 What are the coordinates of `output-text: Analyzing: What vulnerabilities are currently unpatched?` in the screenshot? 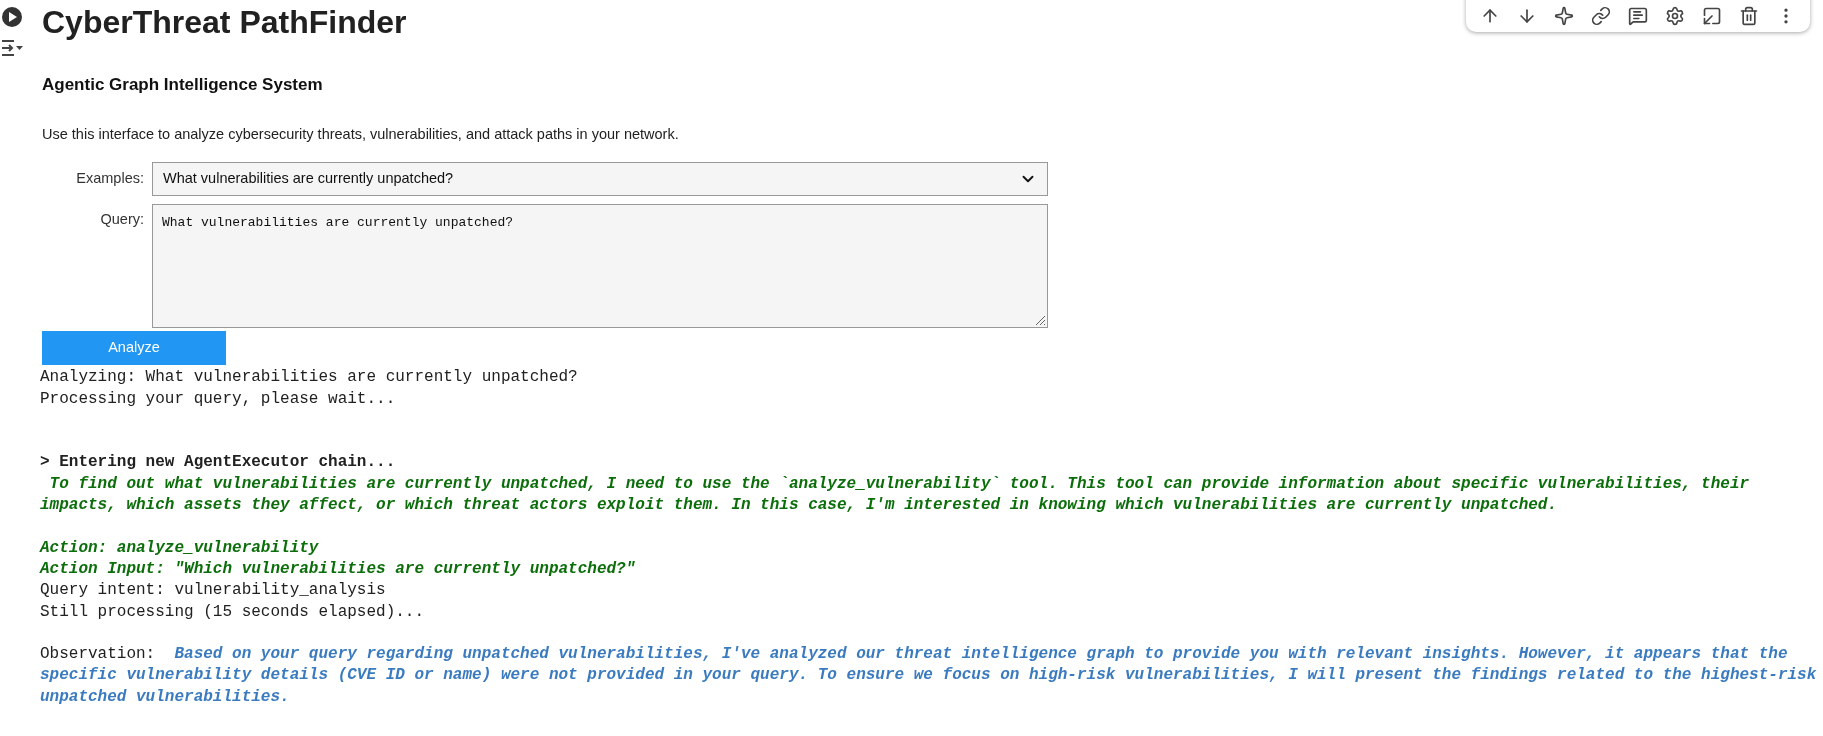 It's located at (309, 377).